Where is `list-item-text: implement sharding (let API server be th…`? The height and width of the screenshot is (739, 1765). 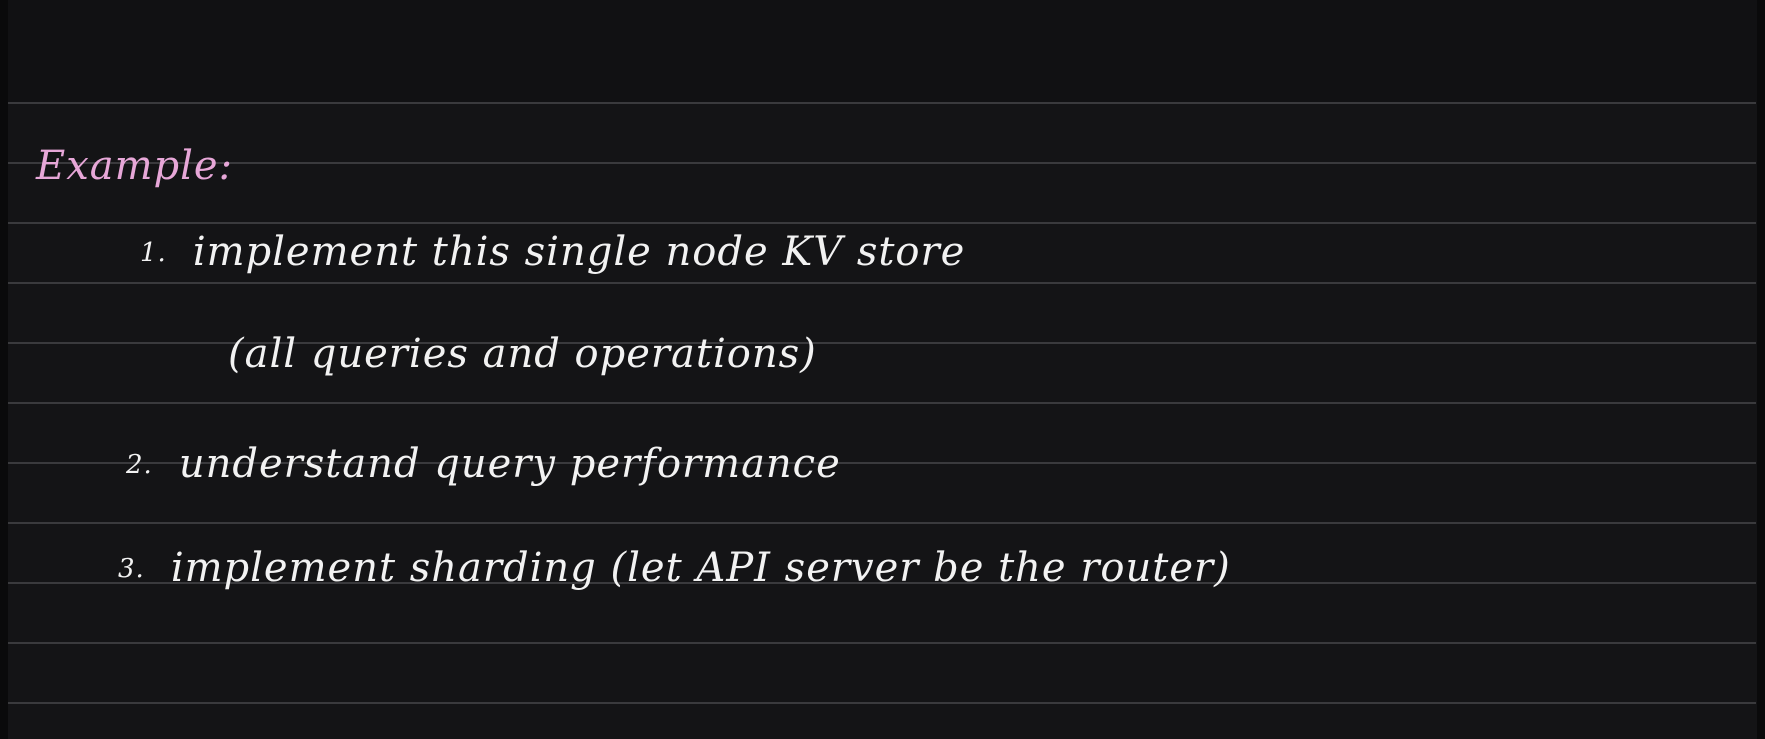 list-item-text: implement sharding (let API server be th… is located at coordinates (700, 568).